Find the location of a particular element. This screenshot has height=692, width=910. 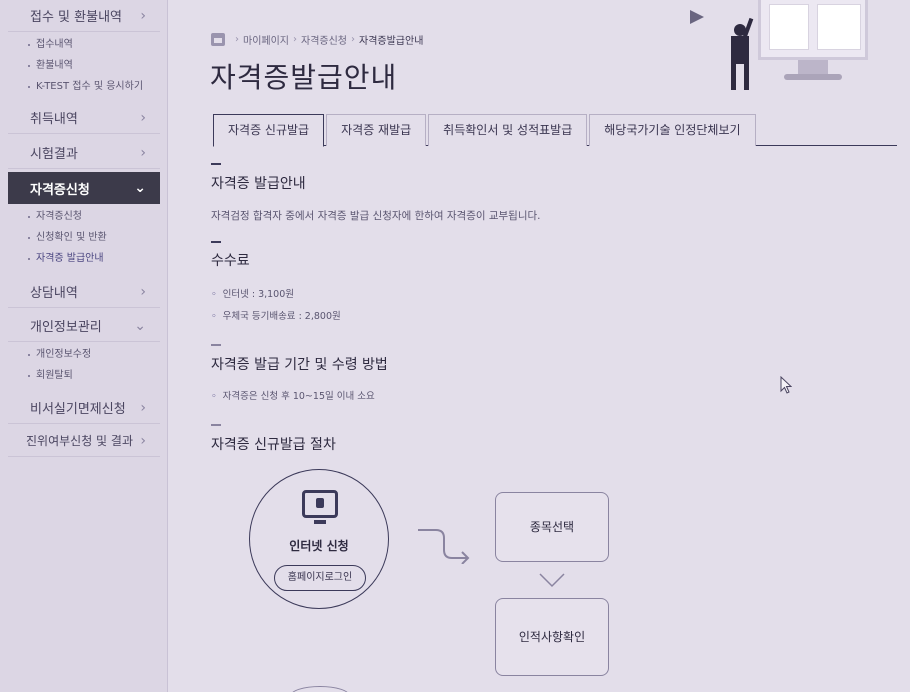

sidebar-item-label: 시험결과 is located at coordinates (54, 154).